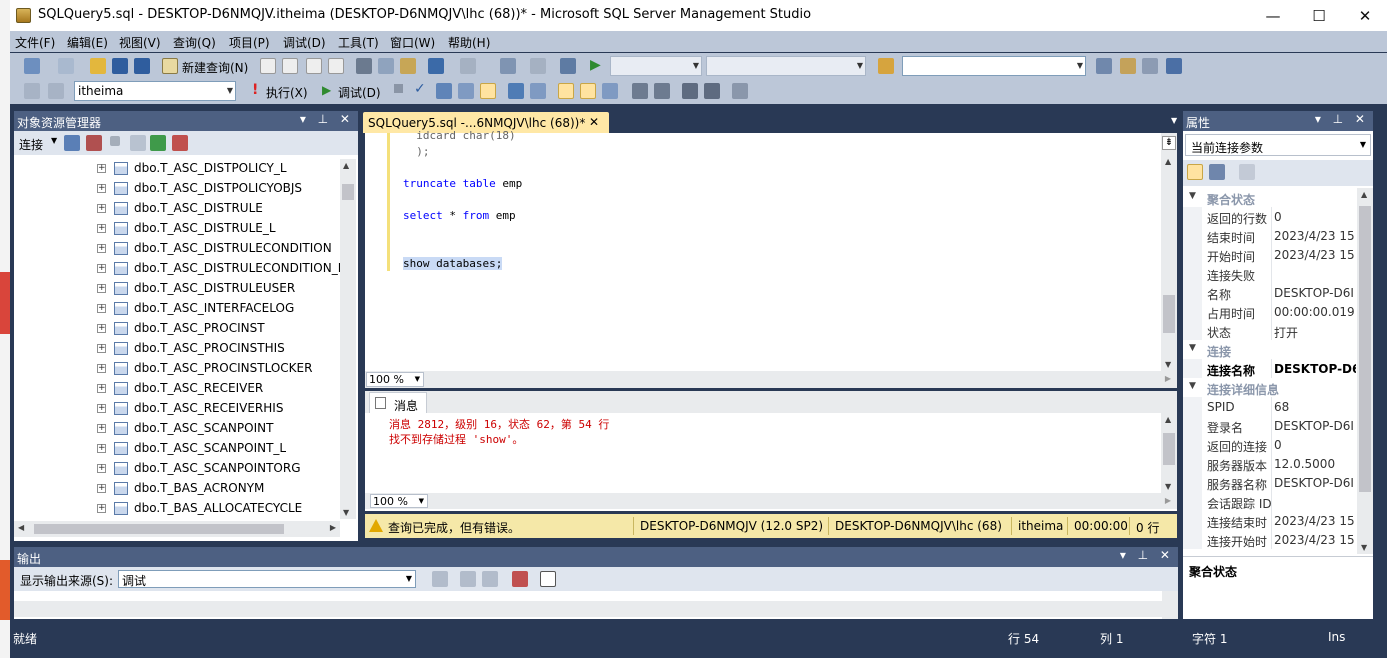 The width and height of the screenshot is (1387, 658). What do you see at coordinates (1270, 254) in the screenshot?
I see `property-row: 开始时间 2023/4/23 15` at bounding box center [1270, 254].